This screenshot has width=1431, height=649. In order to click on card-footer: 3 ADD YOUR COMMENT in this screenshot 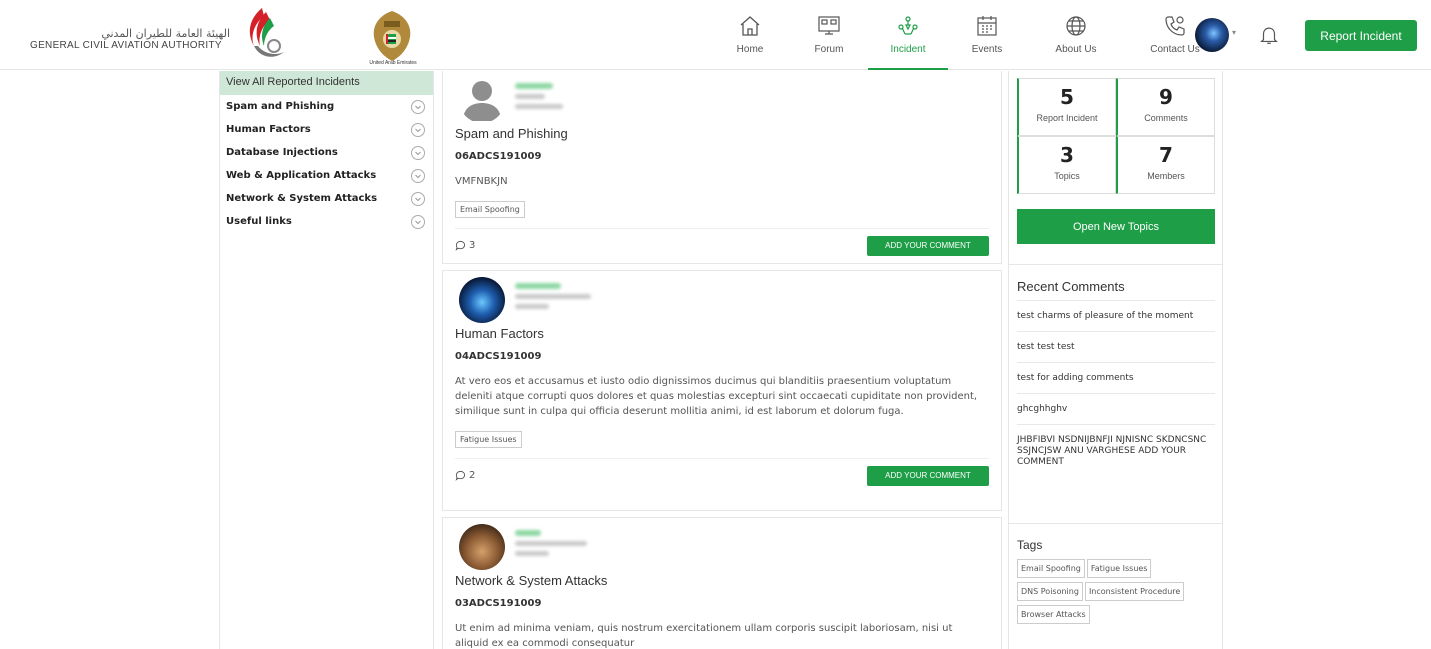, I will do `click(722, 245)`.